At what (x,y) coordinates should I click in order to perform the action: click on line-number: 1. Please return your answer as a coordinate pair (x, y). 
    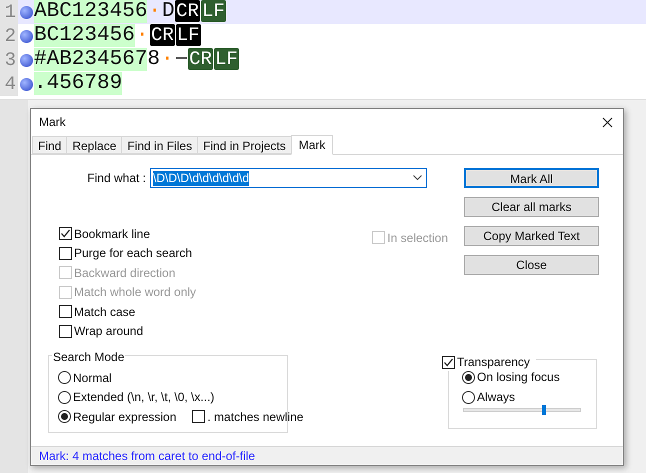
    Looking at the image, I should click on (9, 12).